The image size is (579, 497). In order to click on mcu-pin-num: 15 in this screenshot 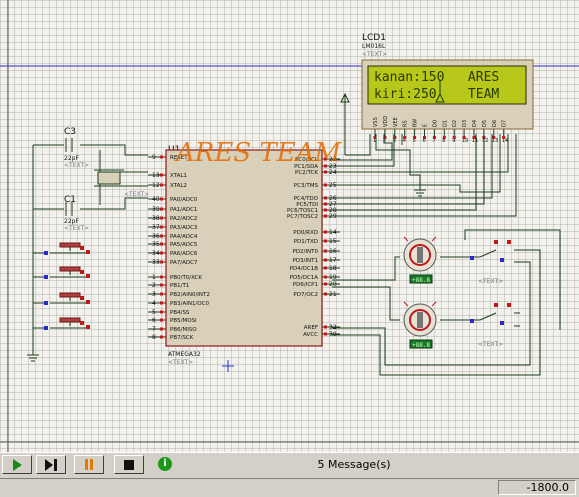, I will do `click(333, 241)`.